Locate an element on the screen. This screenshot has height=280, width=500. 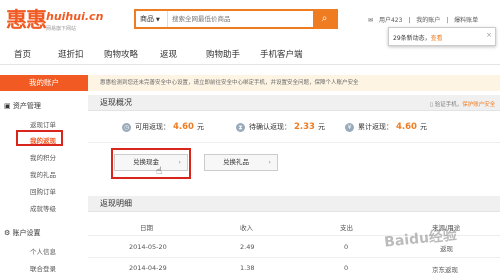
logo-url: huihui.cn is located at coordinates (75, 16).